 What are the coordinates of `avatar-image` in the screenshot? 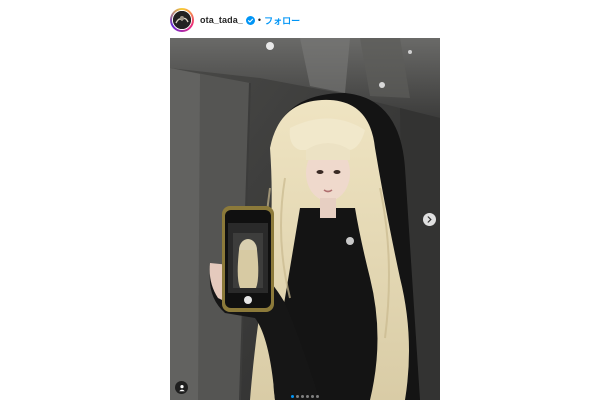 It's located at (182, 20).